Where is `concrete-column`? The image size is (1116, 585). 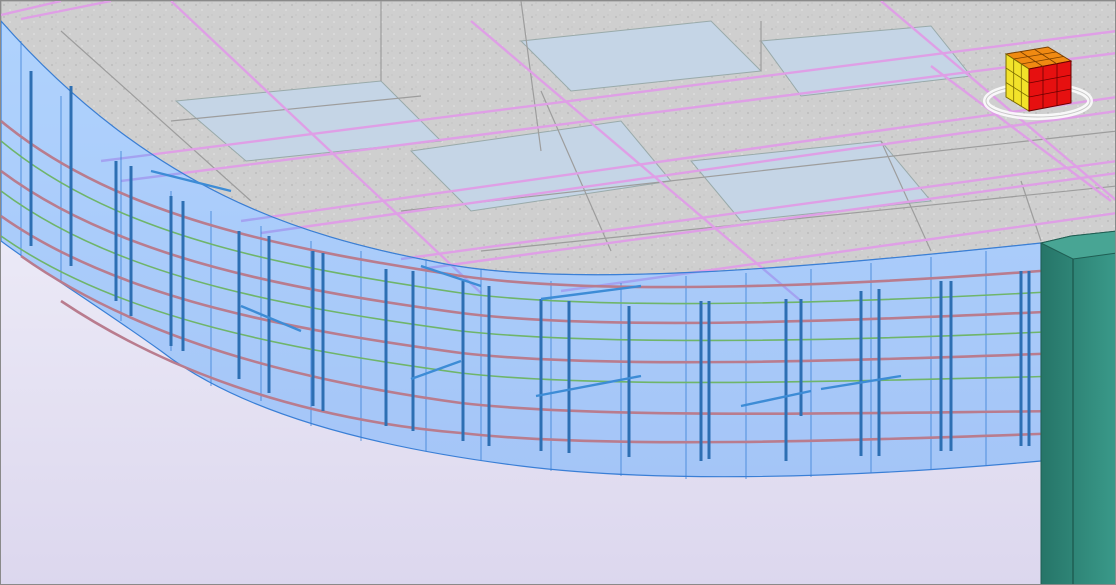 concrete-column is located at coordinates (1077, 407).